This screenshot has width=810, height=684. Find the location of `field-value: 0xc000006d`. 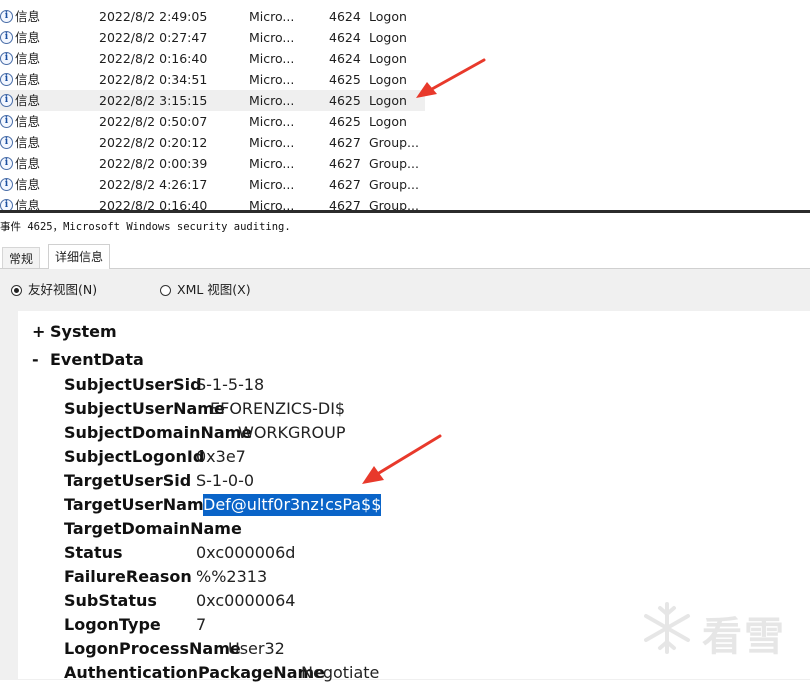

field-value: 0xc000006d is located at coordinates (246, 552).